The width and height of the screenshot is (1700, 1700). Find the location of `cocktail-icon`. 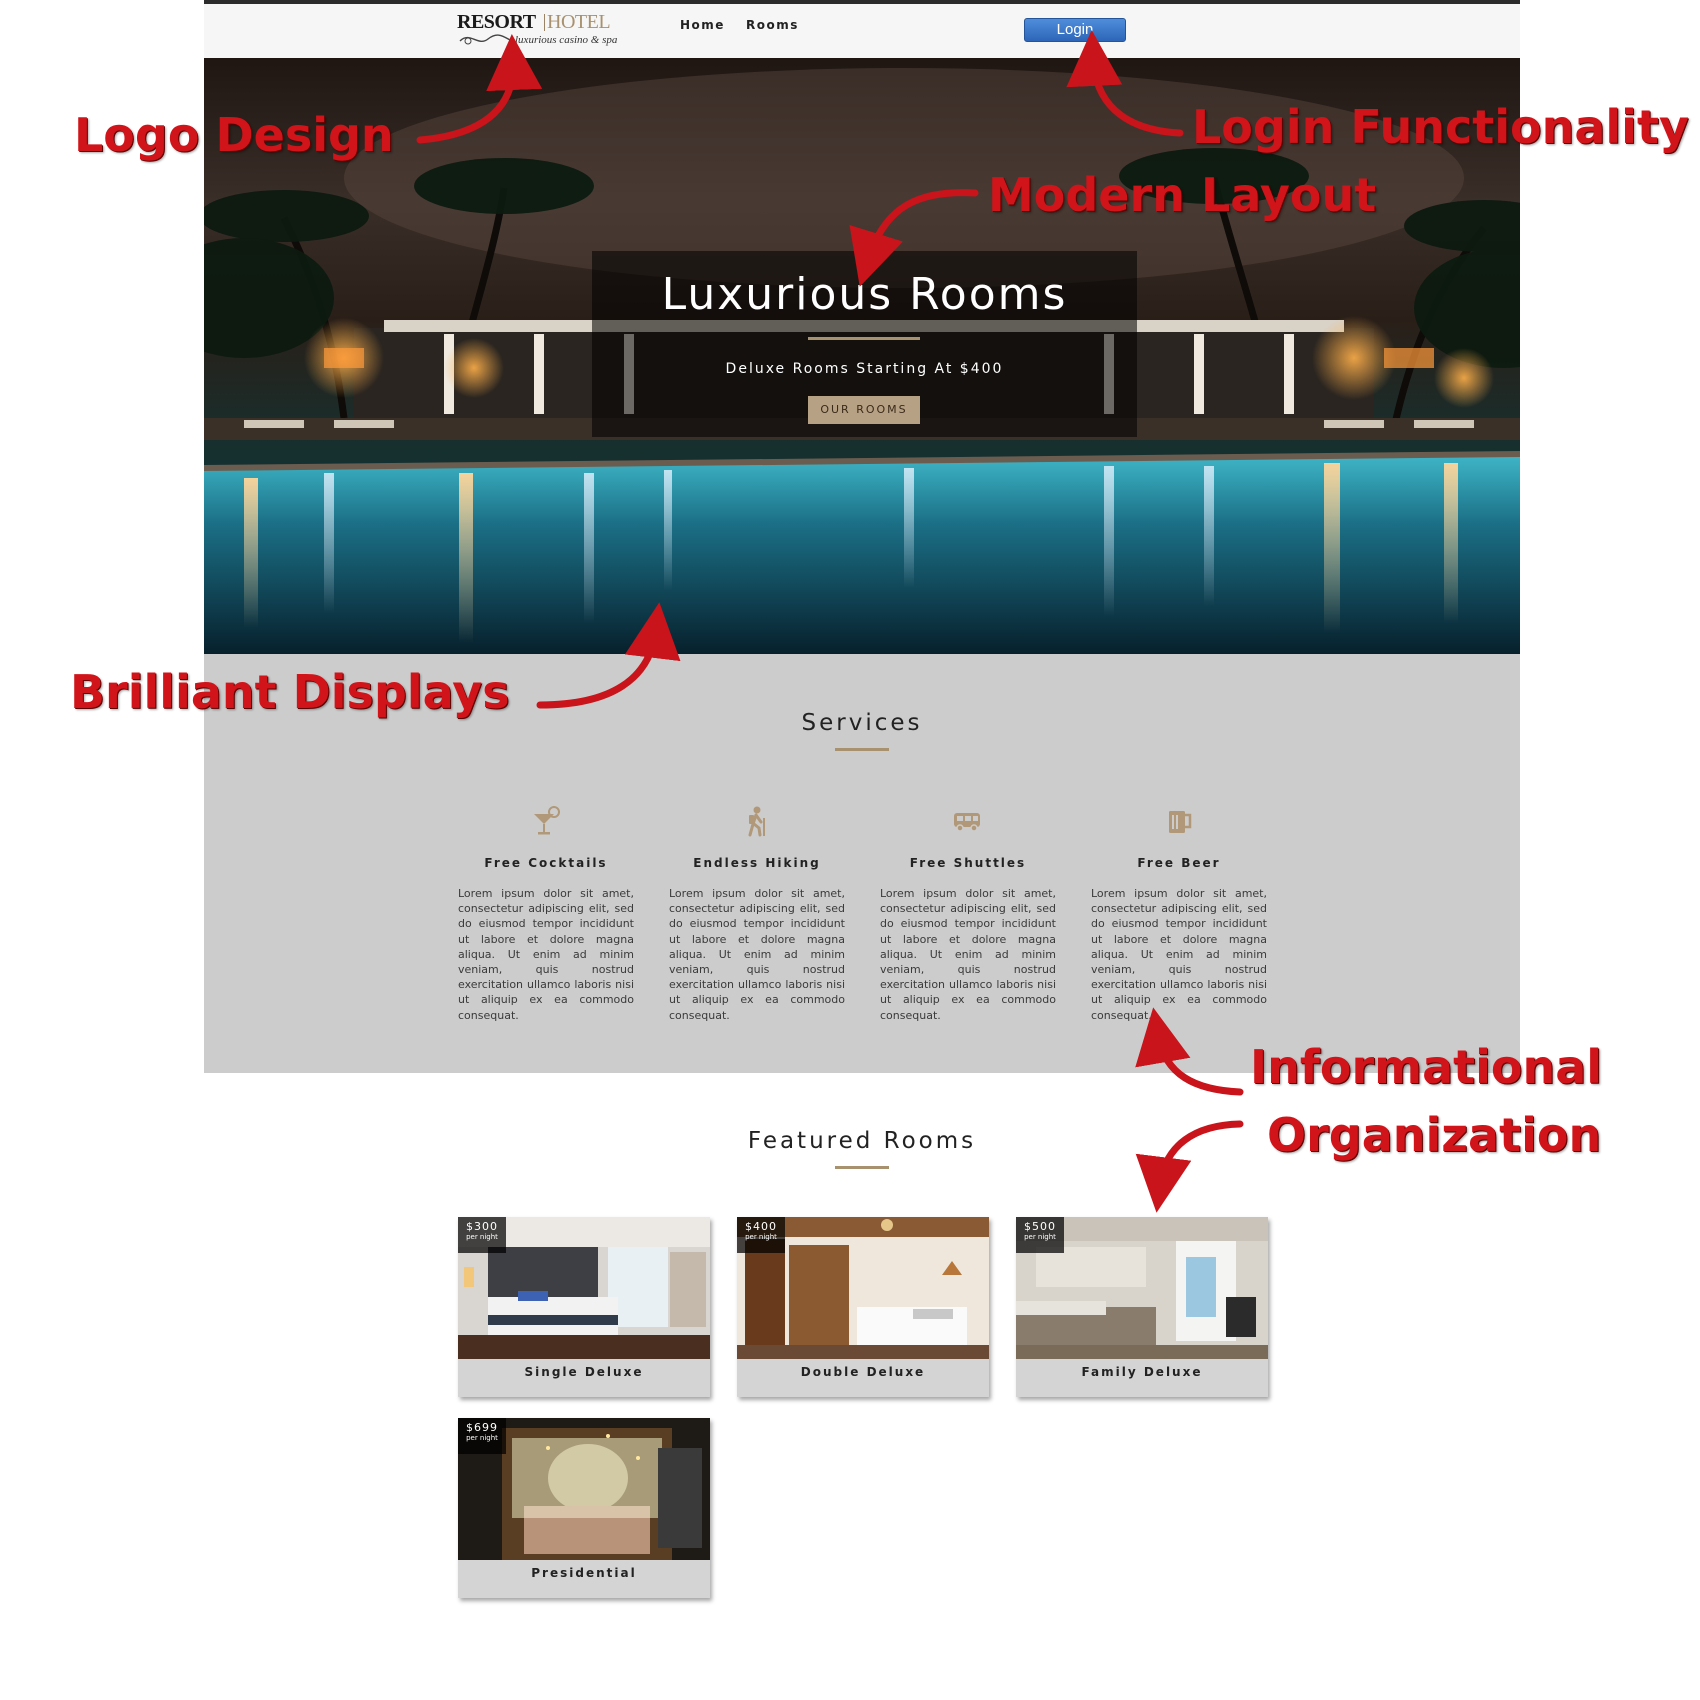

cocktail-icon is located at coordinates (547, 820).